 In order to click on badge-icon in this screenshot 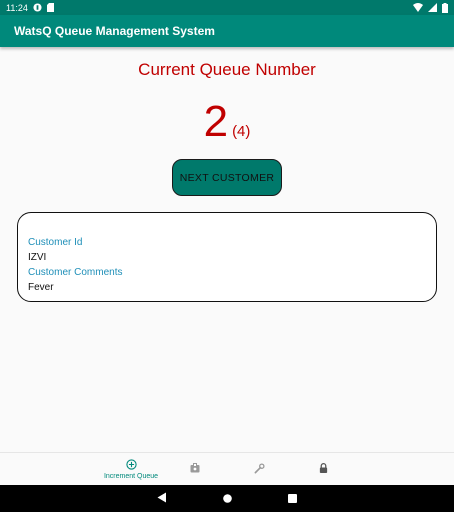, I will do `click(195, 469)`.